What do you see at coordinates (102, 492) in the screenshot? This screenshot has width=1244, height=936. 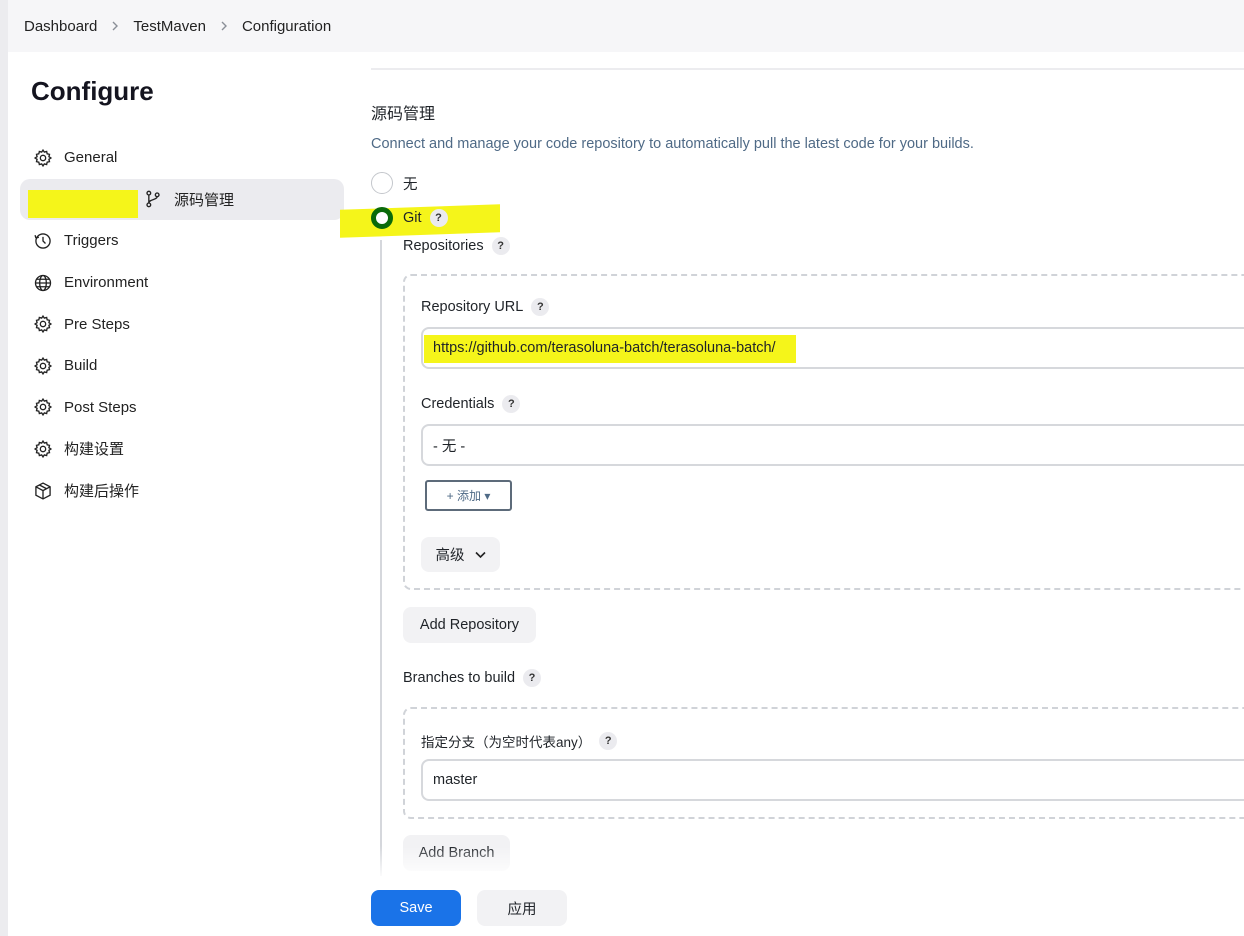 I see `sidebar-item-label: 构建后操作` at bounding box center [102, 492].